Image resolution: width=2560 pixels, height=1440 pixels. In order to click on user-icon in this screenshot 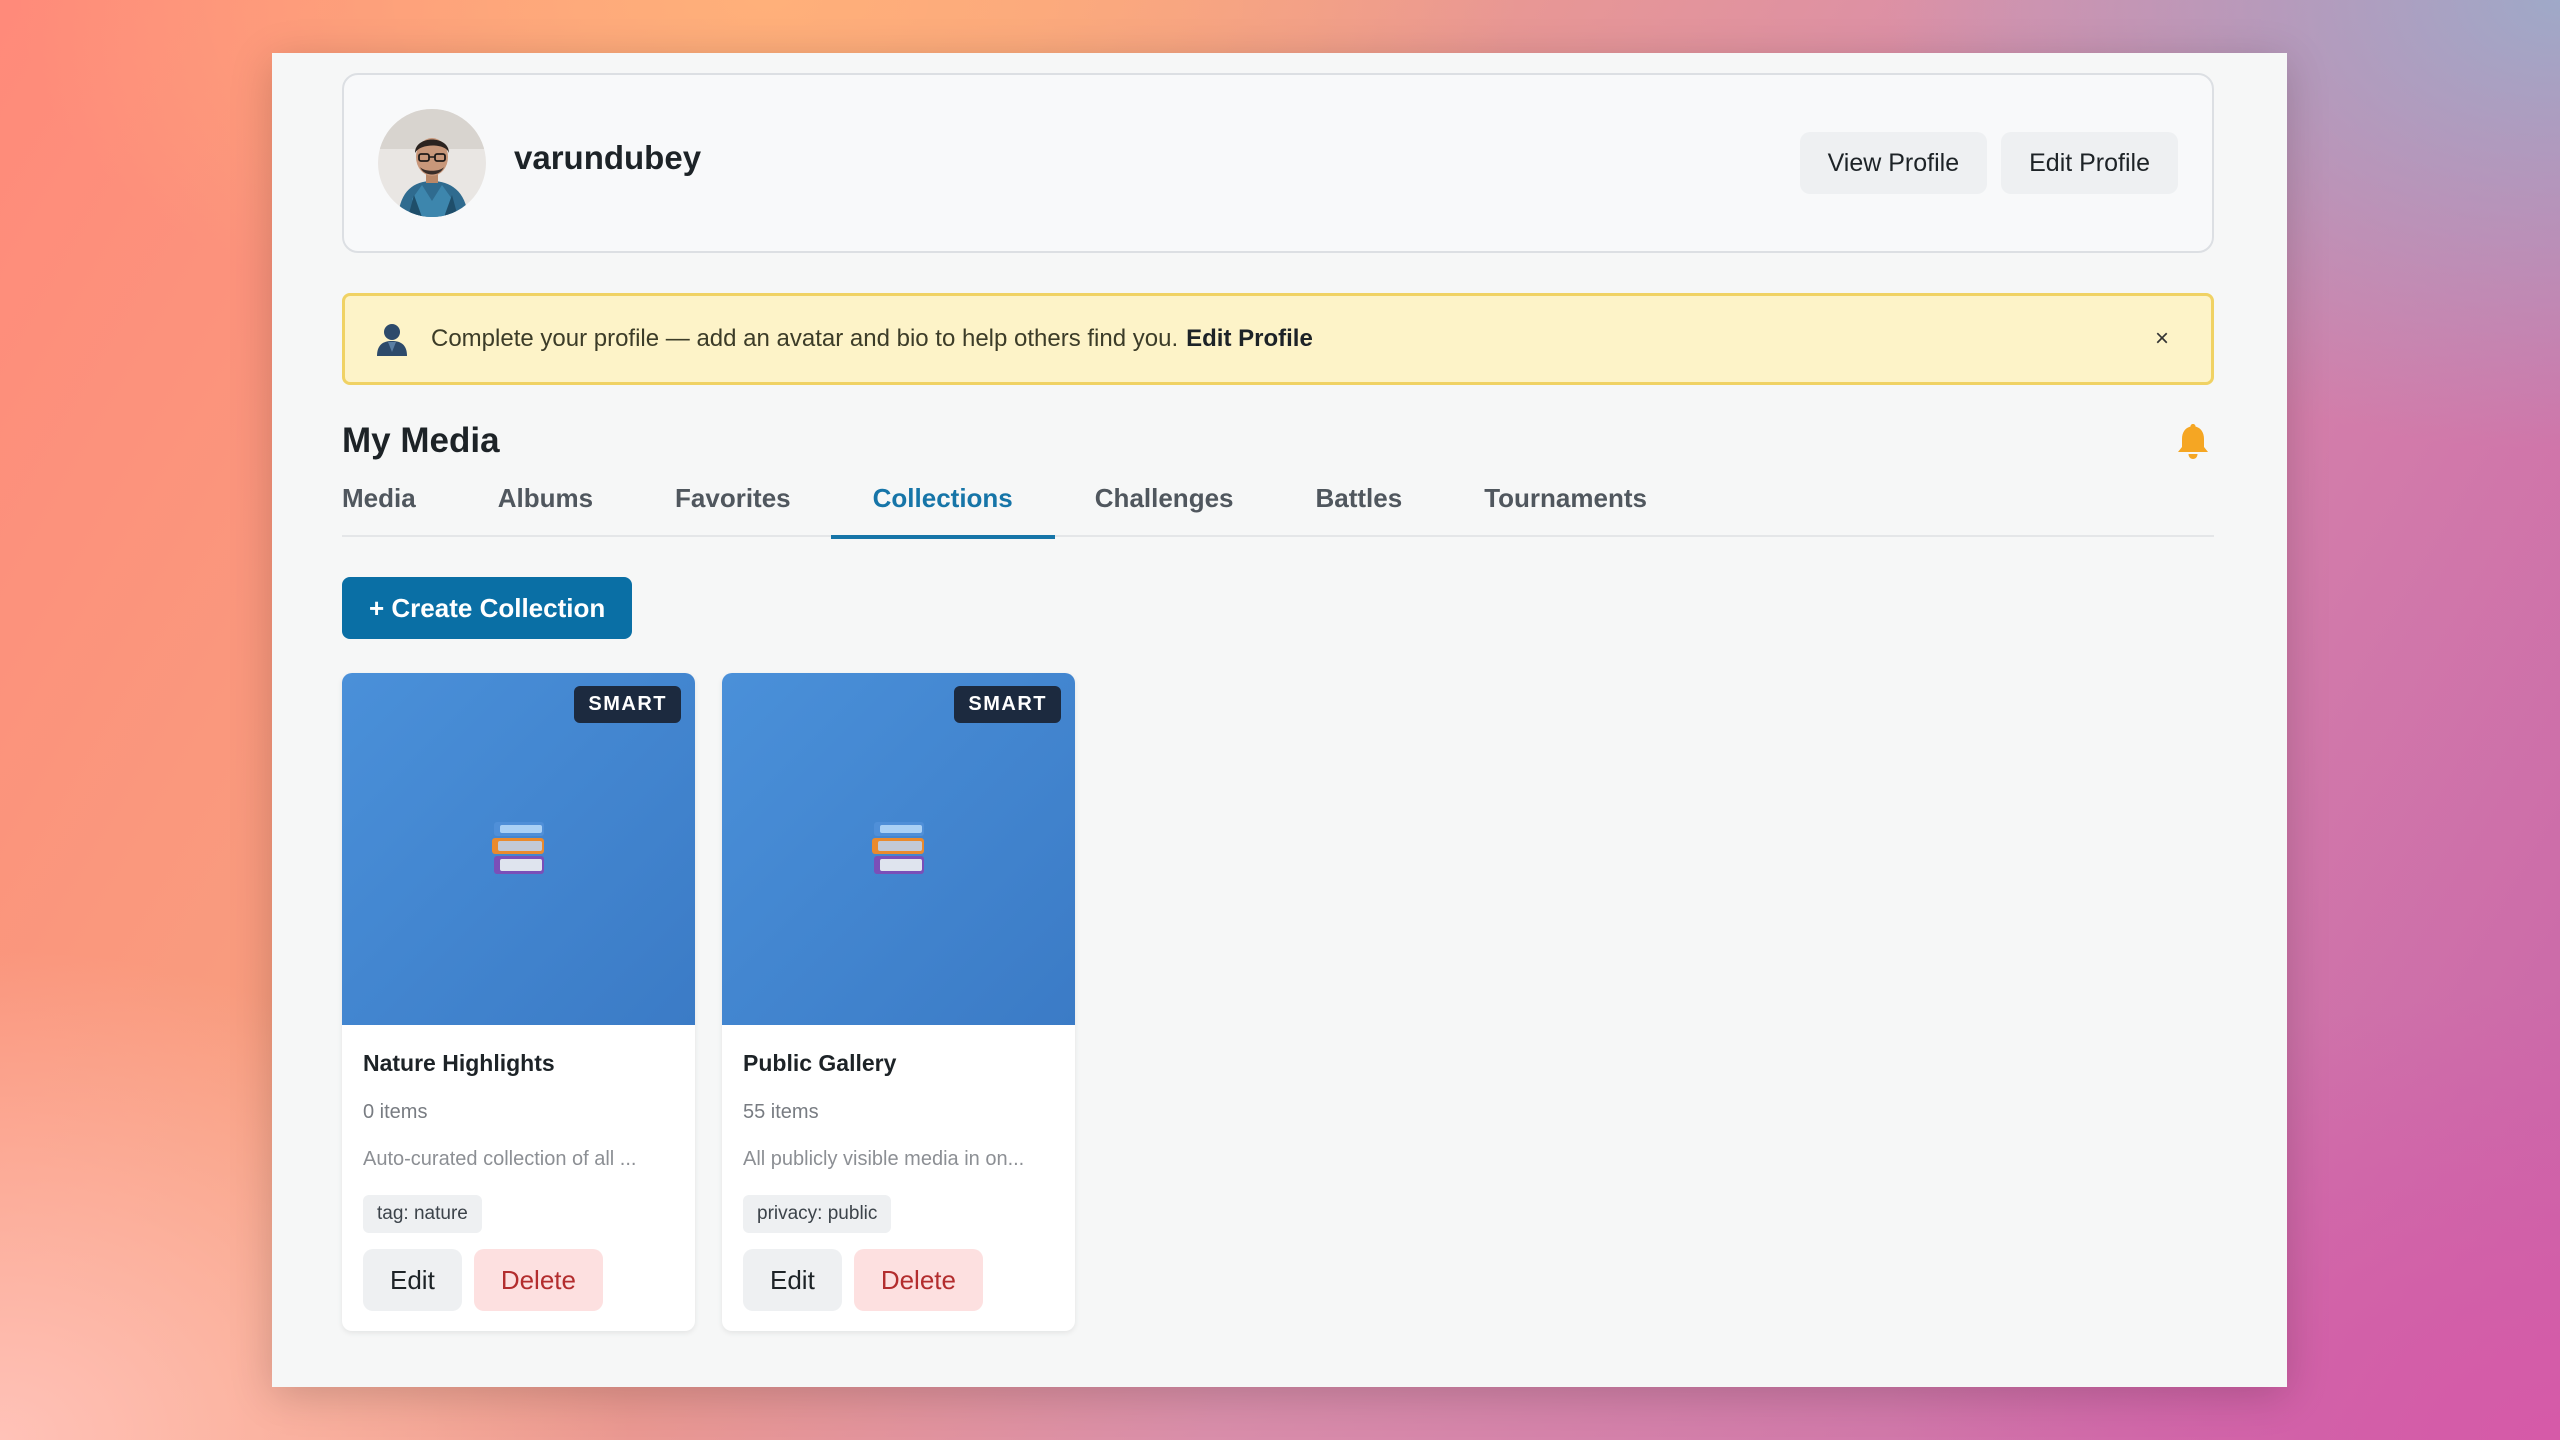, I will do `click(392, 340)`.